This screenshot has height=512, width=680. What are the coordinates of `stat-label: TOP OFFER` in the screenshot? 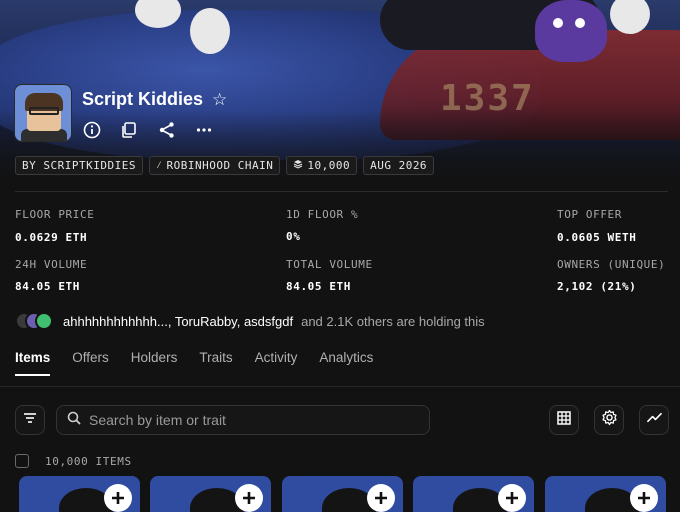 It's located at (590, 214).